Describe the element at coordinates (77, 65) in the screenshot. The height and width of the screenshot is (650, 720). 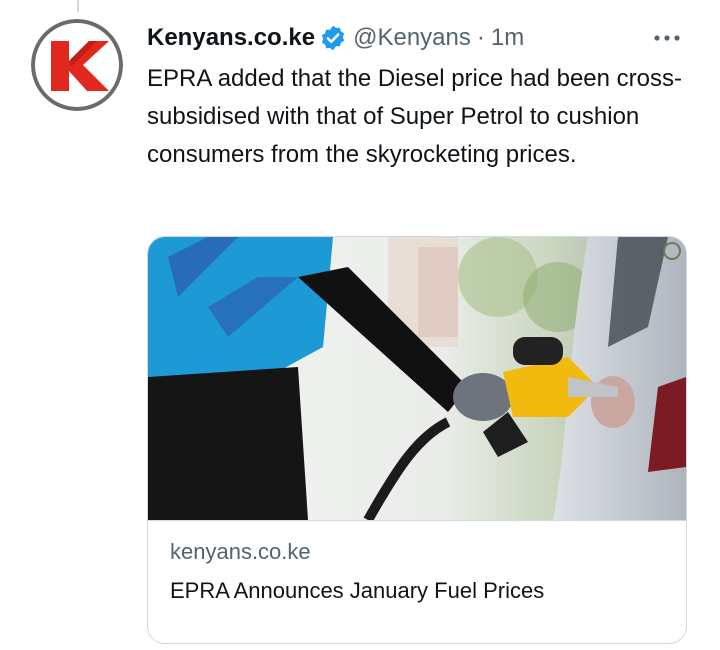
I see `avatar` at that location.